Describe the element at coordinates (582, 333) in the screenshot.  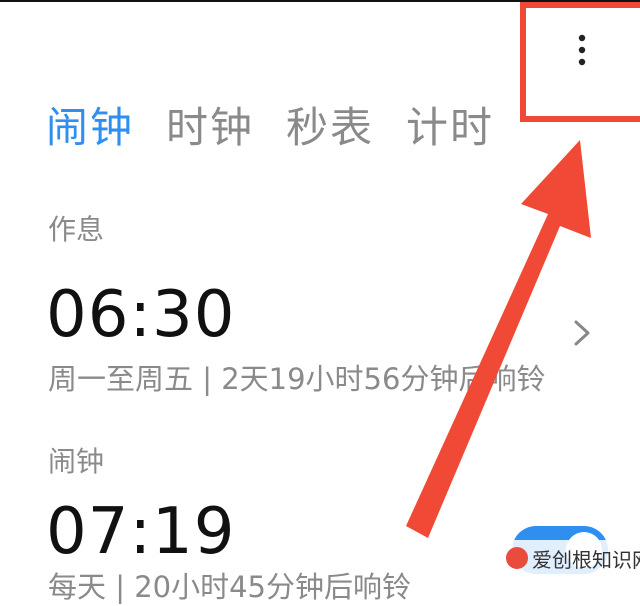
I see `chevron-right-icon` at that location.